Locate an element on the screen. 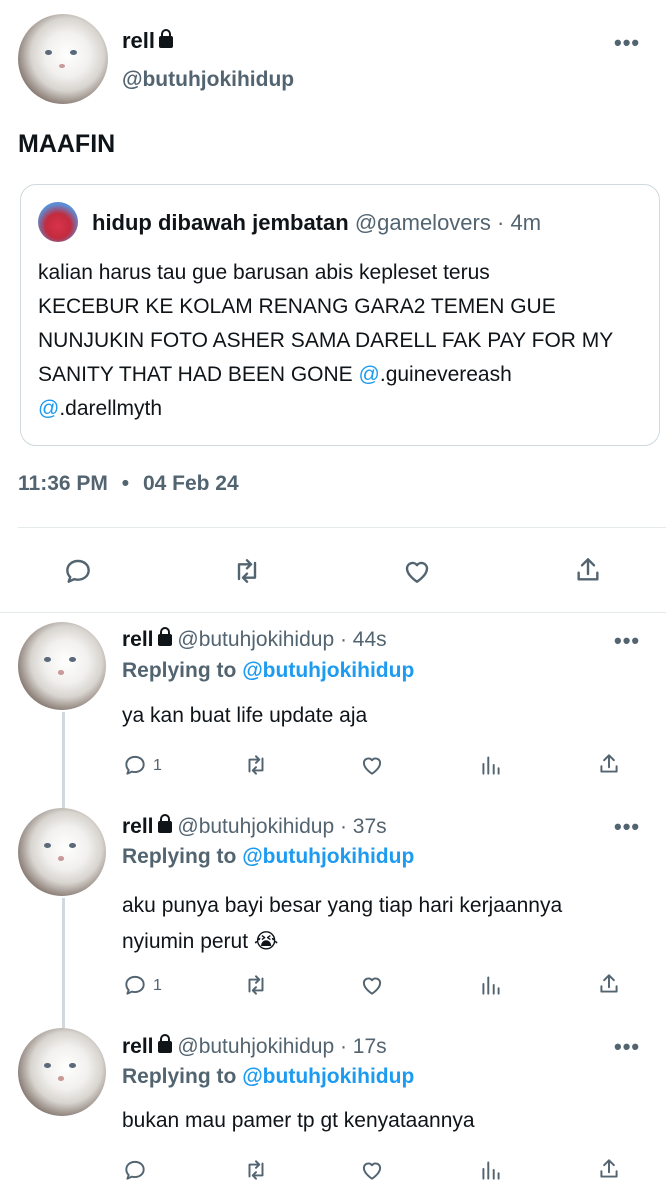 This screenshot has height=1200, width=666. quoted-text-line: SANITY THAT HAD BEEN GONE @.guinevereash is located at coordinates (275, 374).